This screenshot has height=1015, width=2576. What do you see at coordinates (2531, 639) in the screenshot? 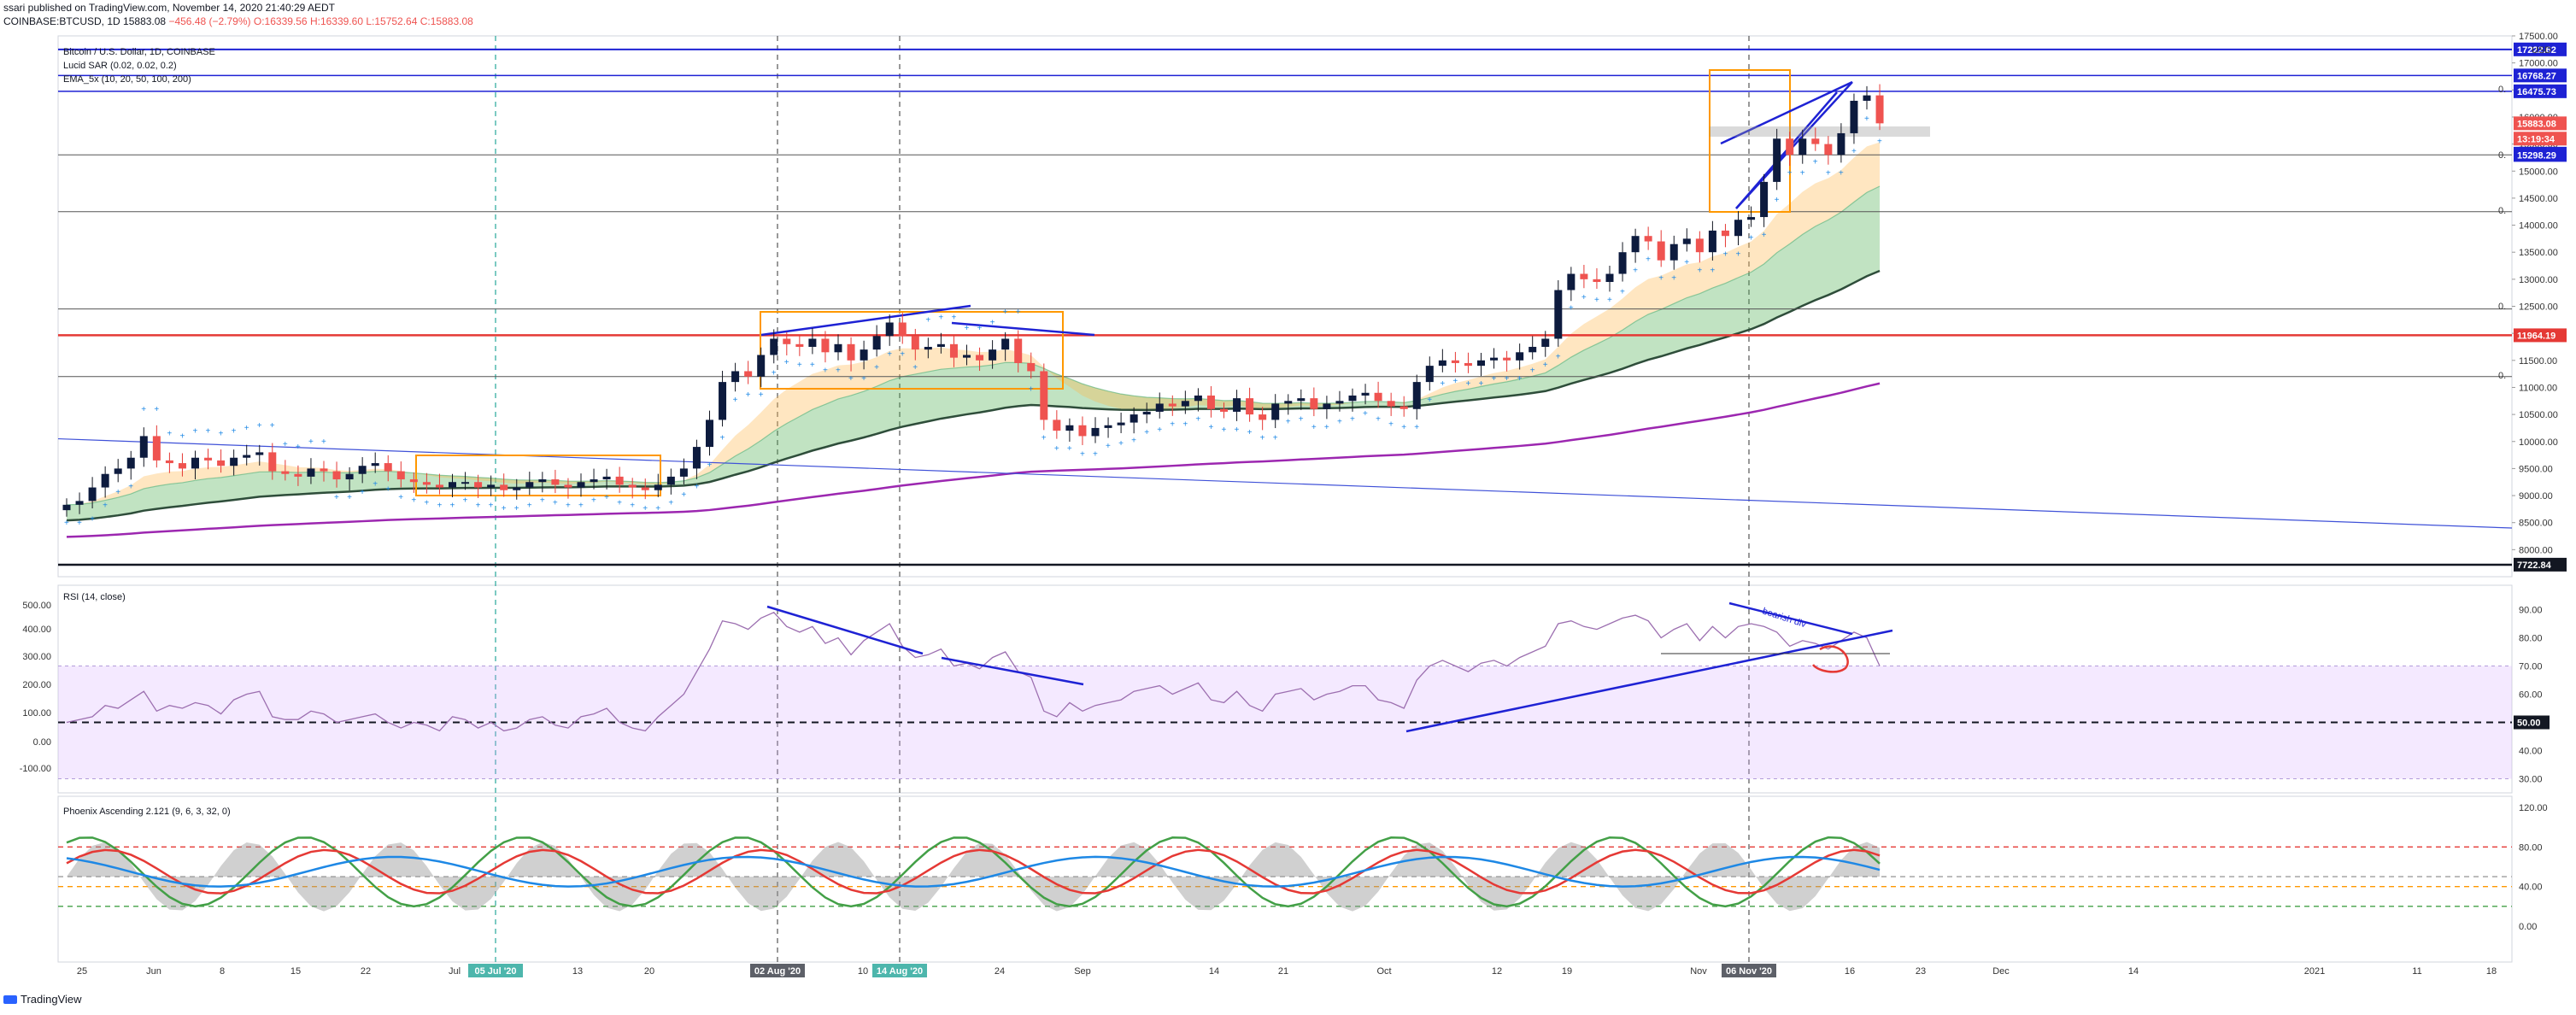
I see `rsi-right-tick: 80.00` at bounding box center [2531, 639].